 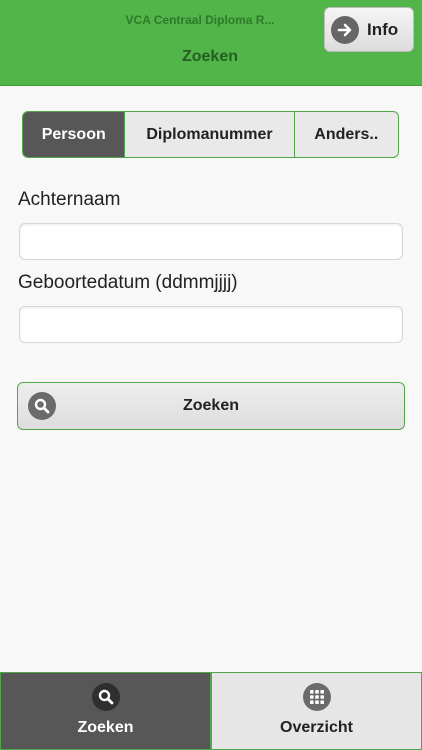 I want to click on lastname-input, so click(x=211, y=241).